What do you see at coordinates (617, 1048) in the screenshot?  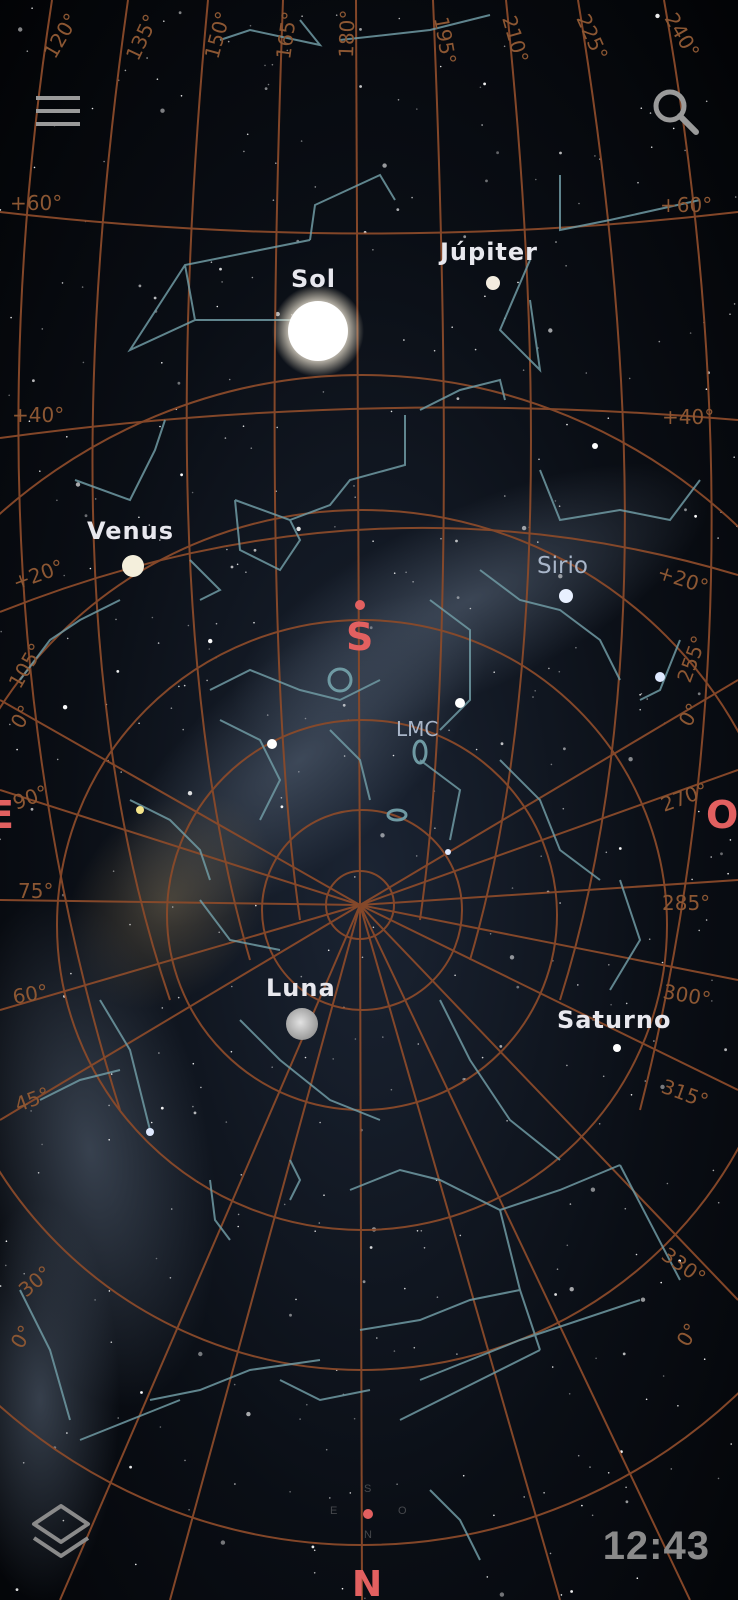 I see `saturn-dot` at bounding box center [617, 1048].